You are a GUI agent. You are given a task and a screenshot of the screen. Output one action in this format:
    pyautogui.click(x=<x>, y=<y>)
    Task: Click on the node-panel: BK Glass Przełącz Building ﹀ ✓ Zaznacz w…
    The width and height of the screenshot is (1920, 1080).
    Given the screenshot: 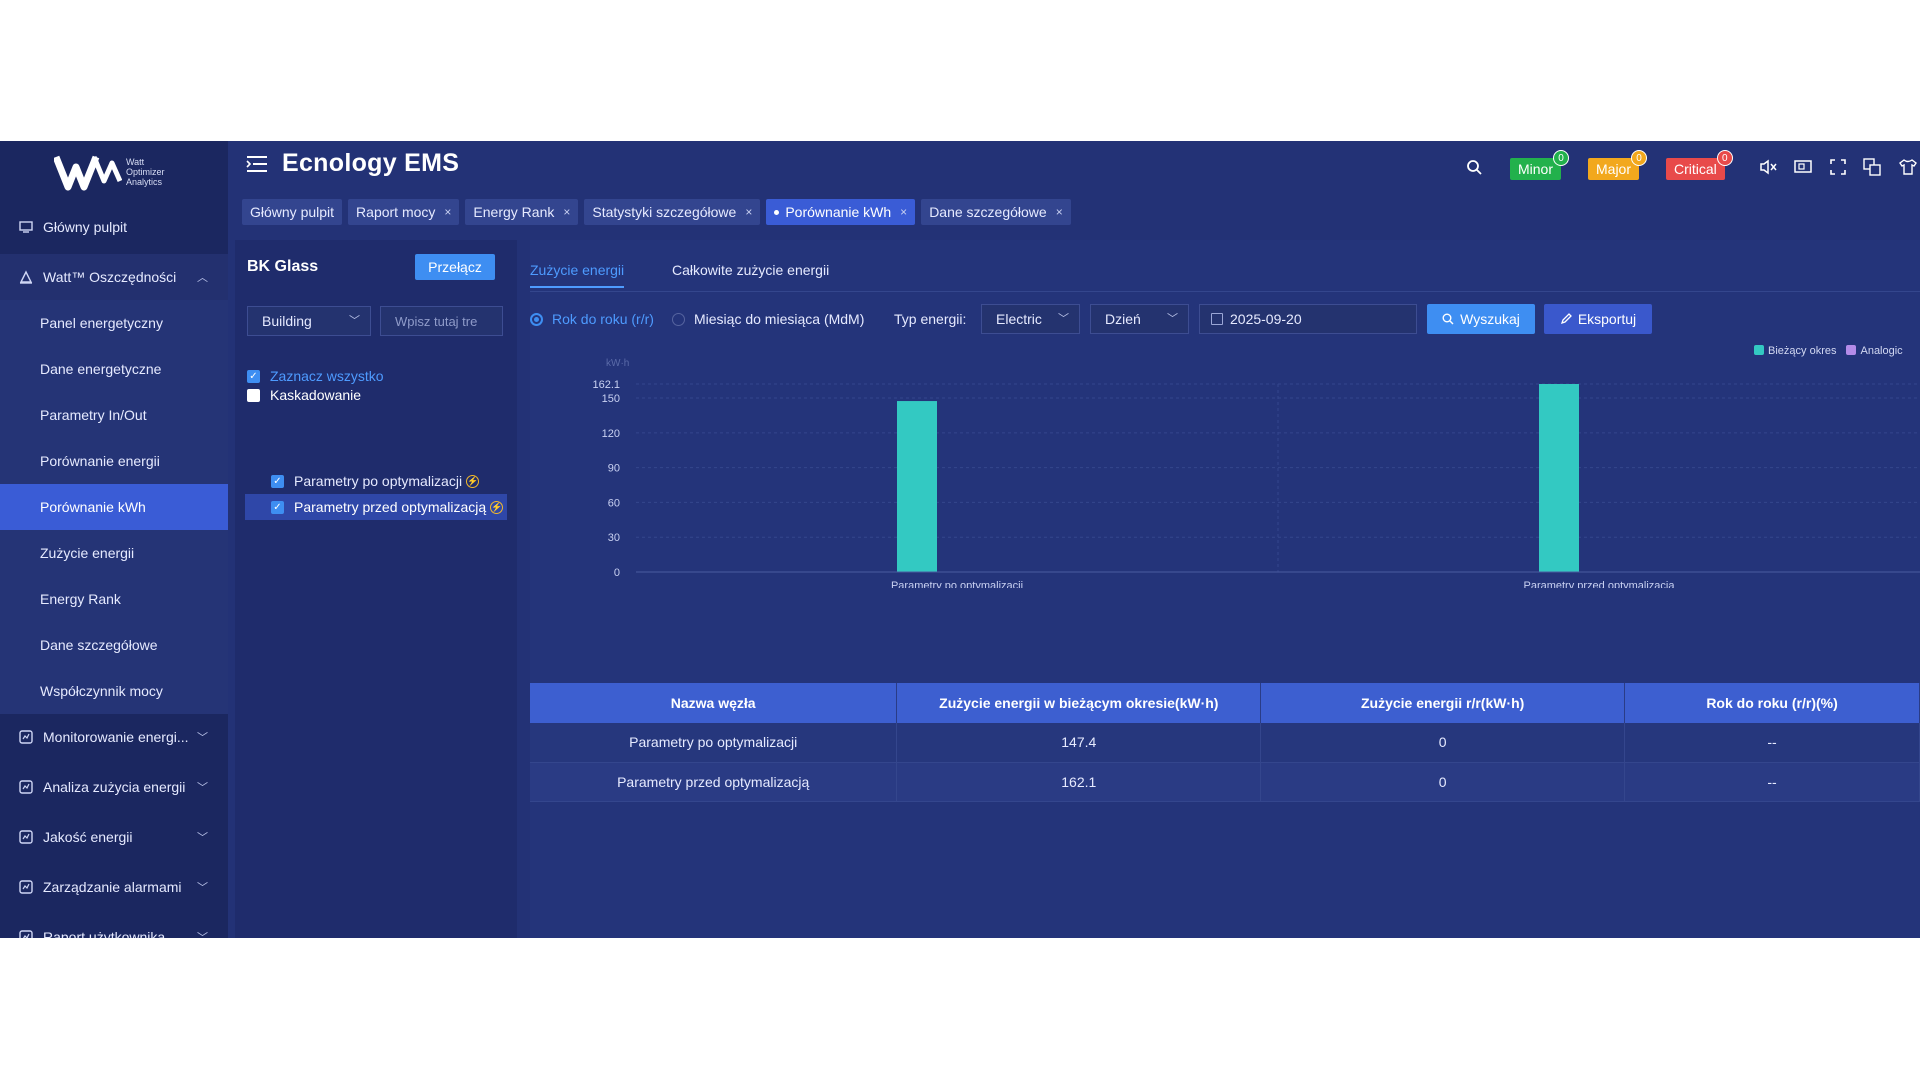 What is the action you would take?
    pyautogui.click(x=376, y=589)
    